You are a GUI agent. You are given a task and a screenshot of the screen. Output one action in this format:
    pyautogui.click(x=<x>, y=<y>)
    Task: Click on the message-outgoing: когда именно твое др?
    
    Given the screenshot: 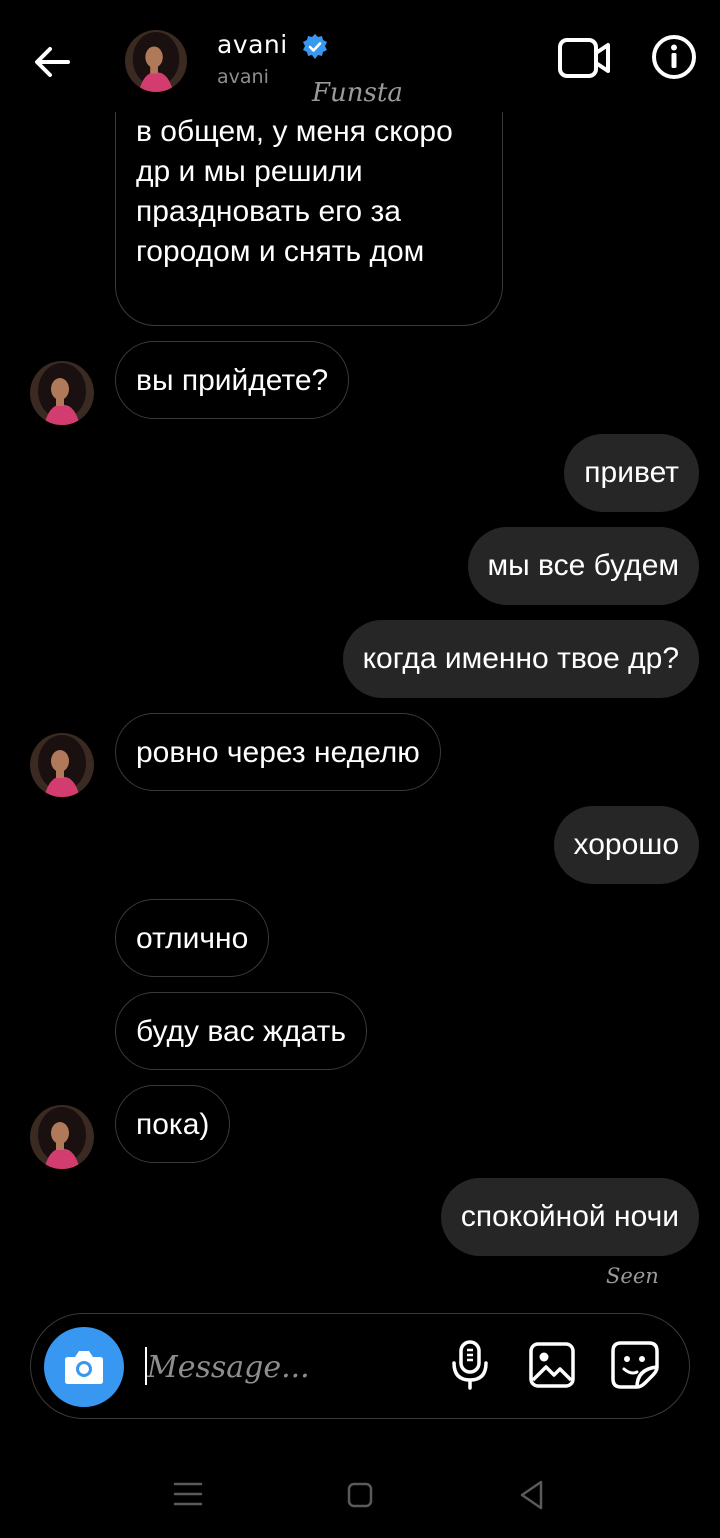 What is the action you would take?
    pyautogui.click(x=520, y=659)
    